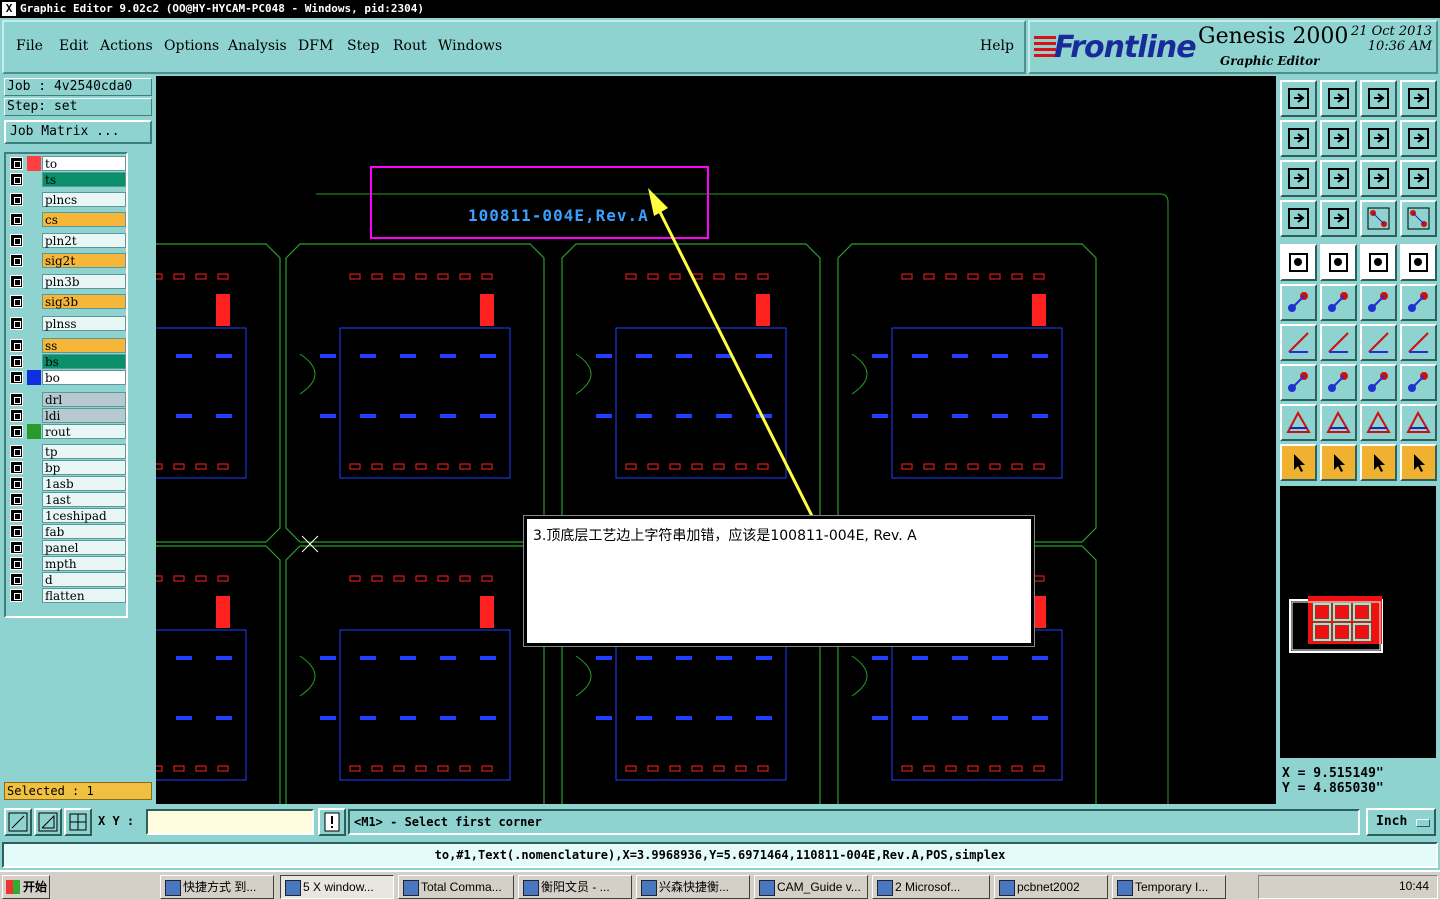 This screenshot has height=900, width=1440. Describe the element at coordinates (257, 46) in the screenshot. I see `menu-analysis: Analysis` at that location.